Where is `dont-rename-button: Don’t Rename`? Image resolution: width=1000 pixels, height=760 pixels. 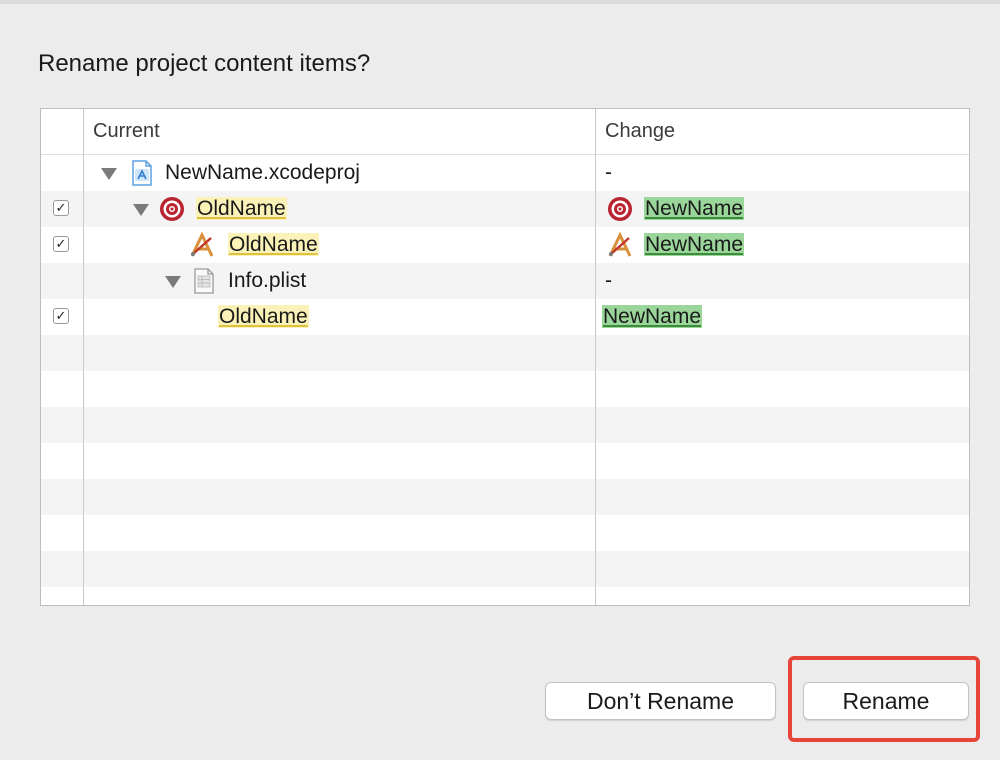
dont-rename-button: Don’t Rename is located at coordinates (660, 701).